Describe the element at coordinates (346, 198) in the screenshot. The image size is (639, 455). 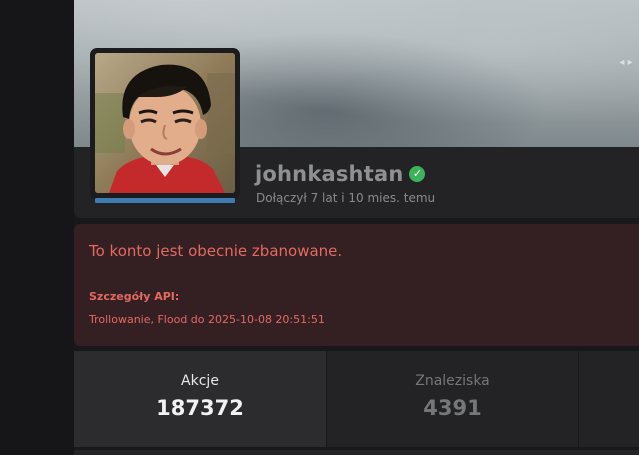
I see `joined-date: Dołączył 7 lat i 10 mies. temu` at that location.